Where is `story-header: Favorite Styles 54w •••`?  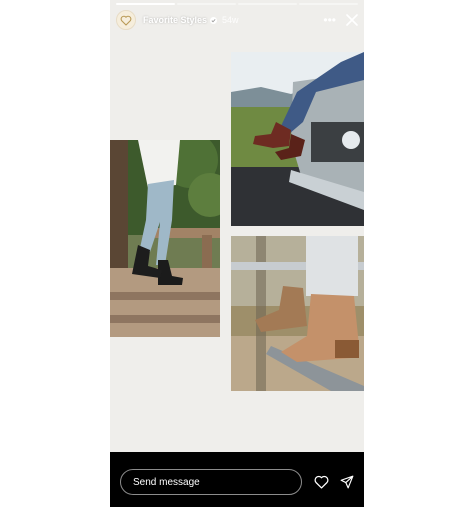
story-header: Favorite Styles 54w ••• is located at coordinates (237, 20).